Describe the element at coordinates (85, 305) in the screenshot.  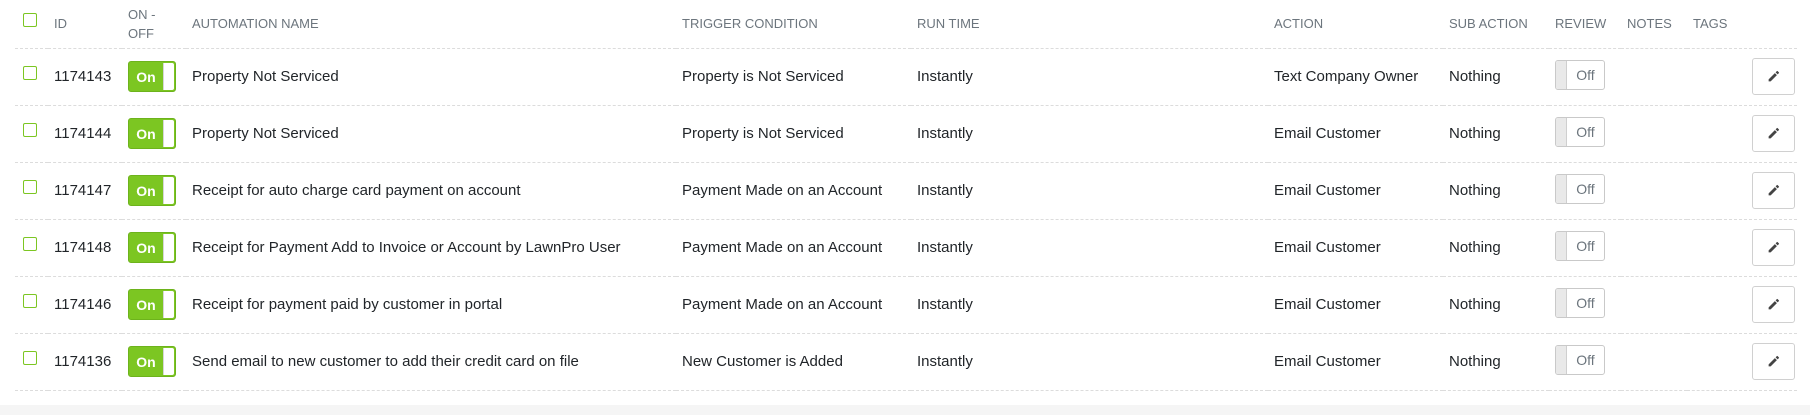
I see `row-id: 1174146` at that location.